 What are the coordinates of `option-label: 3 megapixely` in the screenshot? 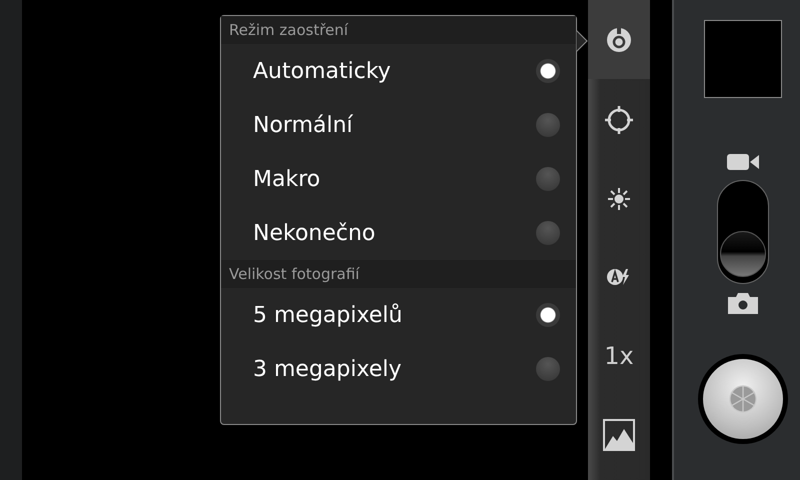 It's located at (327, 369).